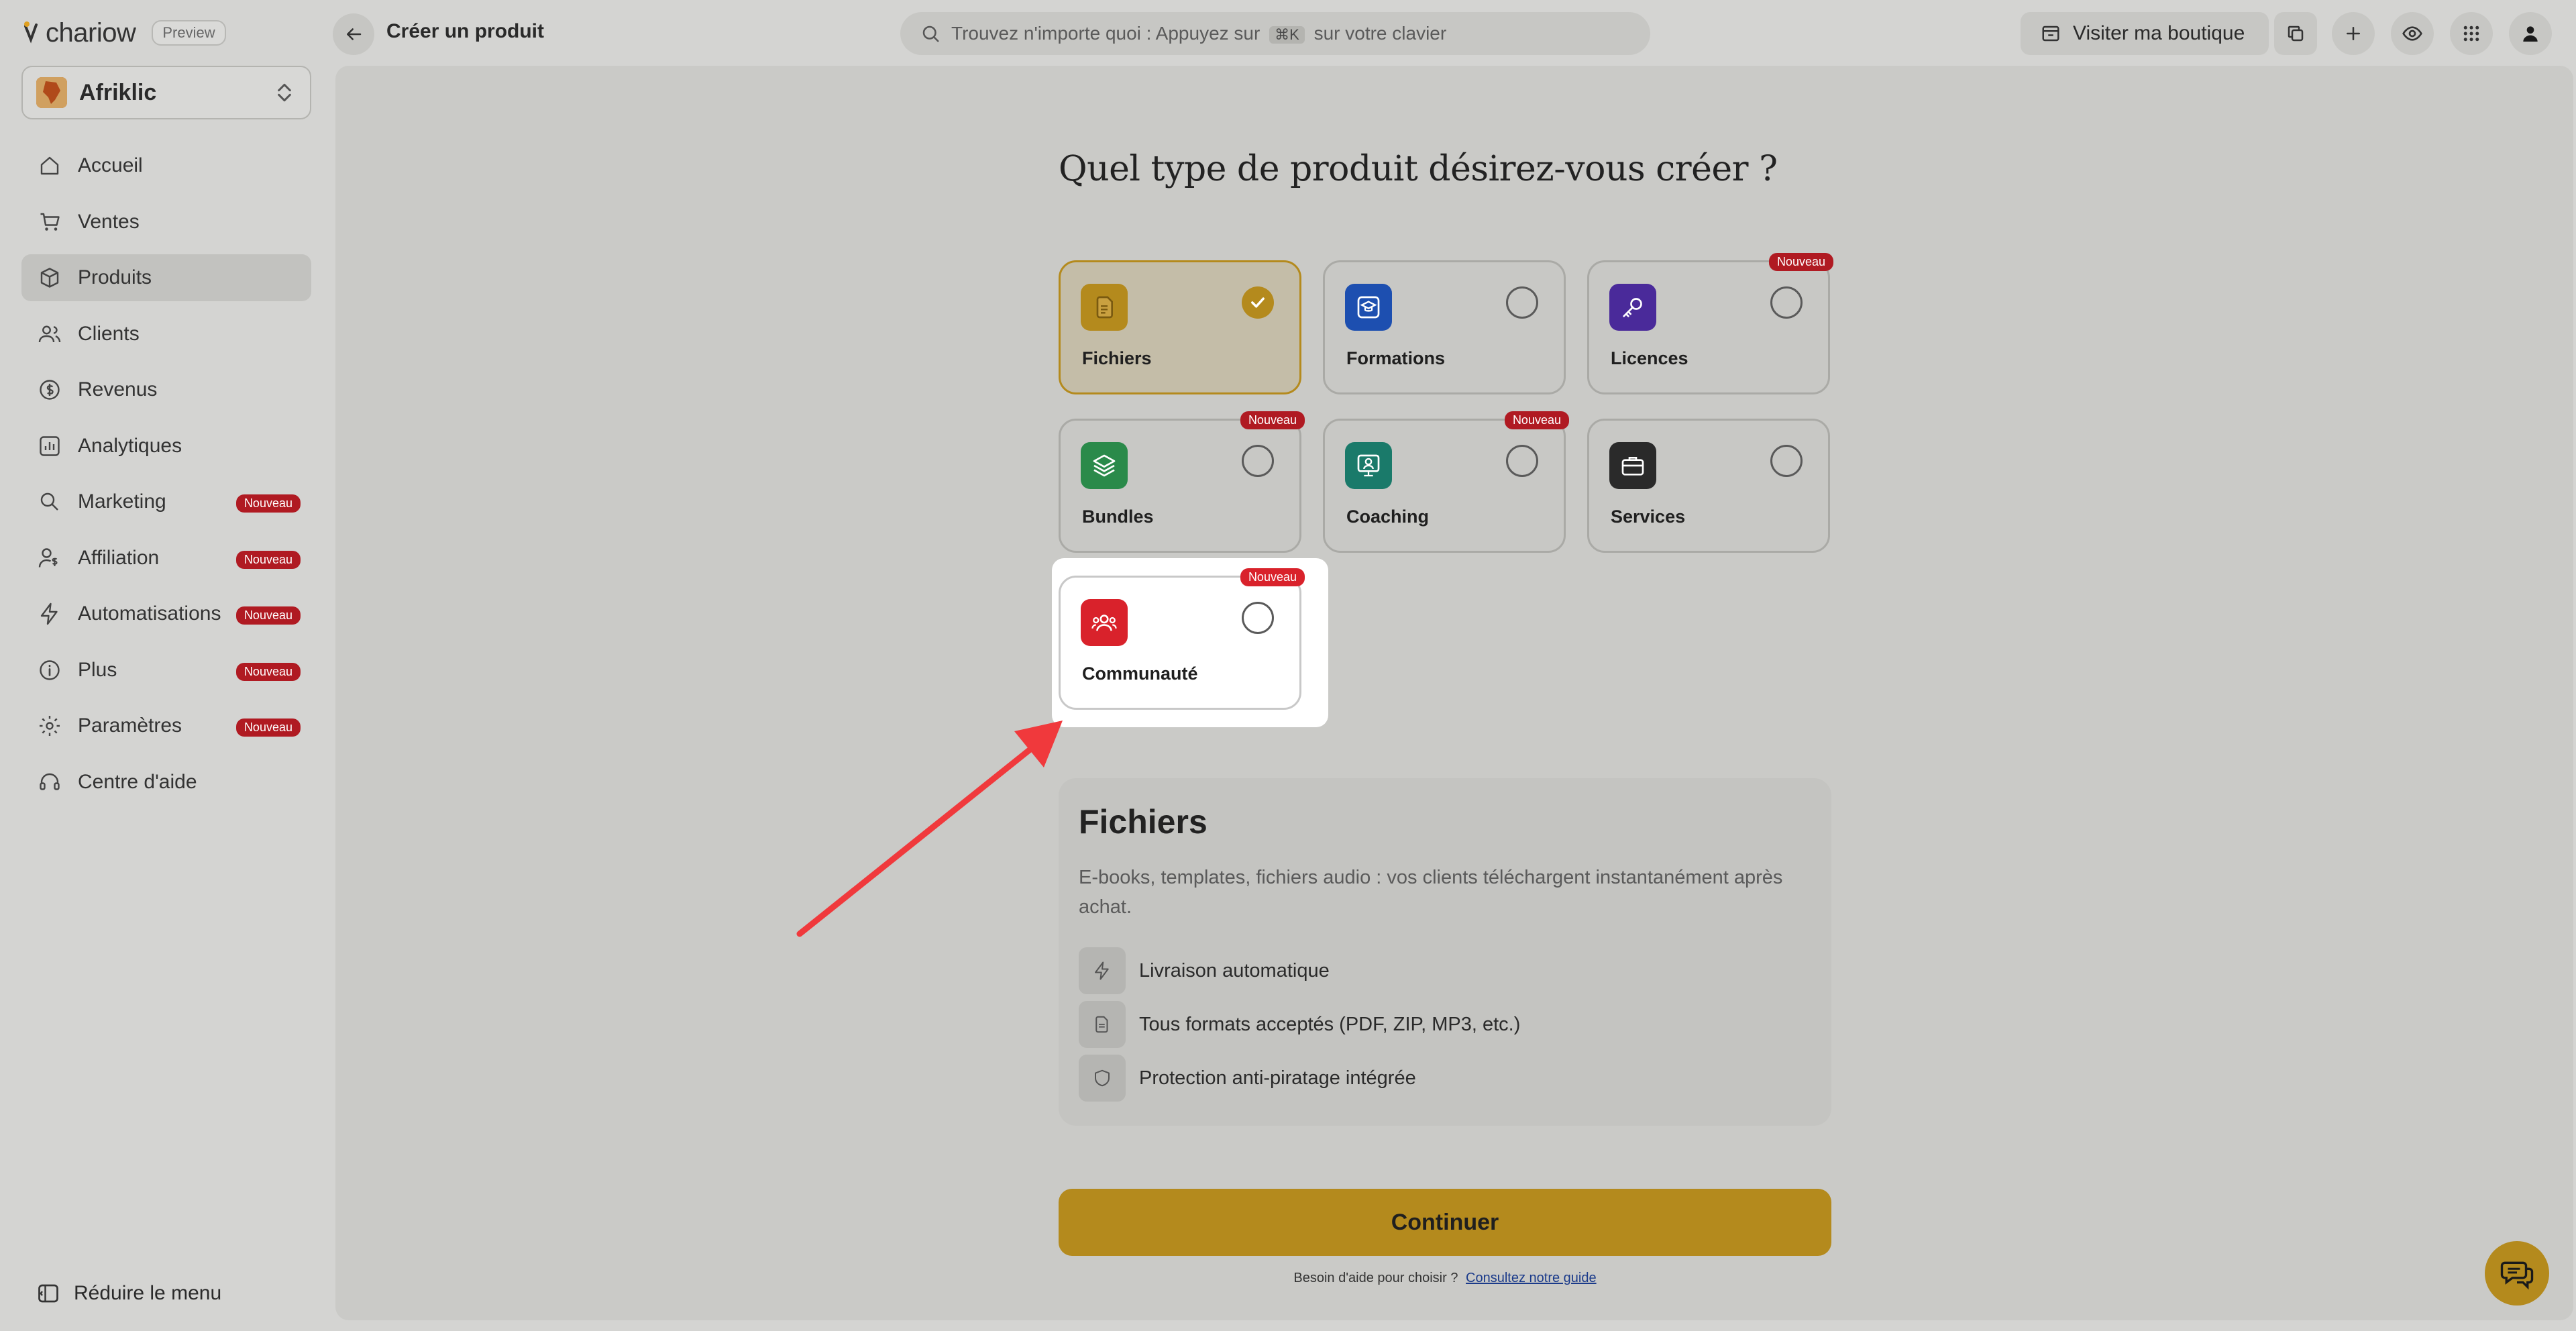 The image size is (2576, 1331). What do you see at coordinates (109, 221) in the screenshot?
I see `sidebar-item-label: Ventes` at bounding box center [109, 221].